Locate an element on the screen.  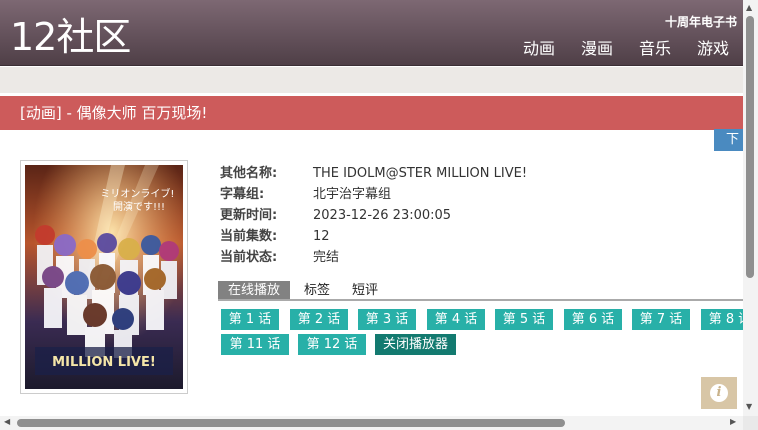
episode-button-2: 第 2 话 is located at coordinates (319, 319).